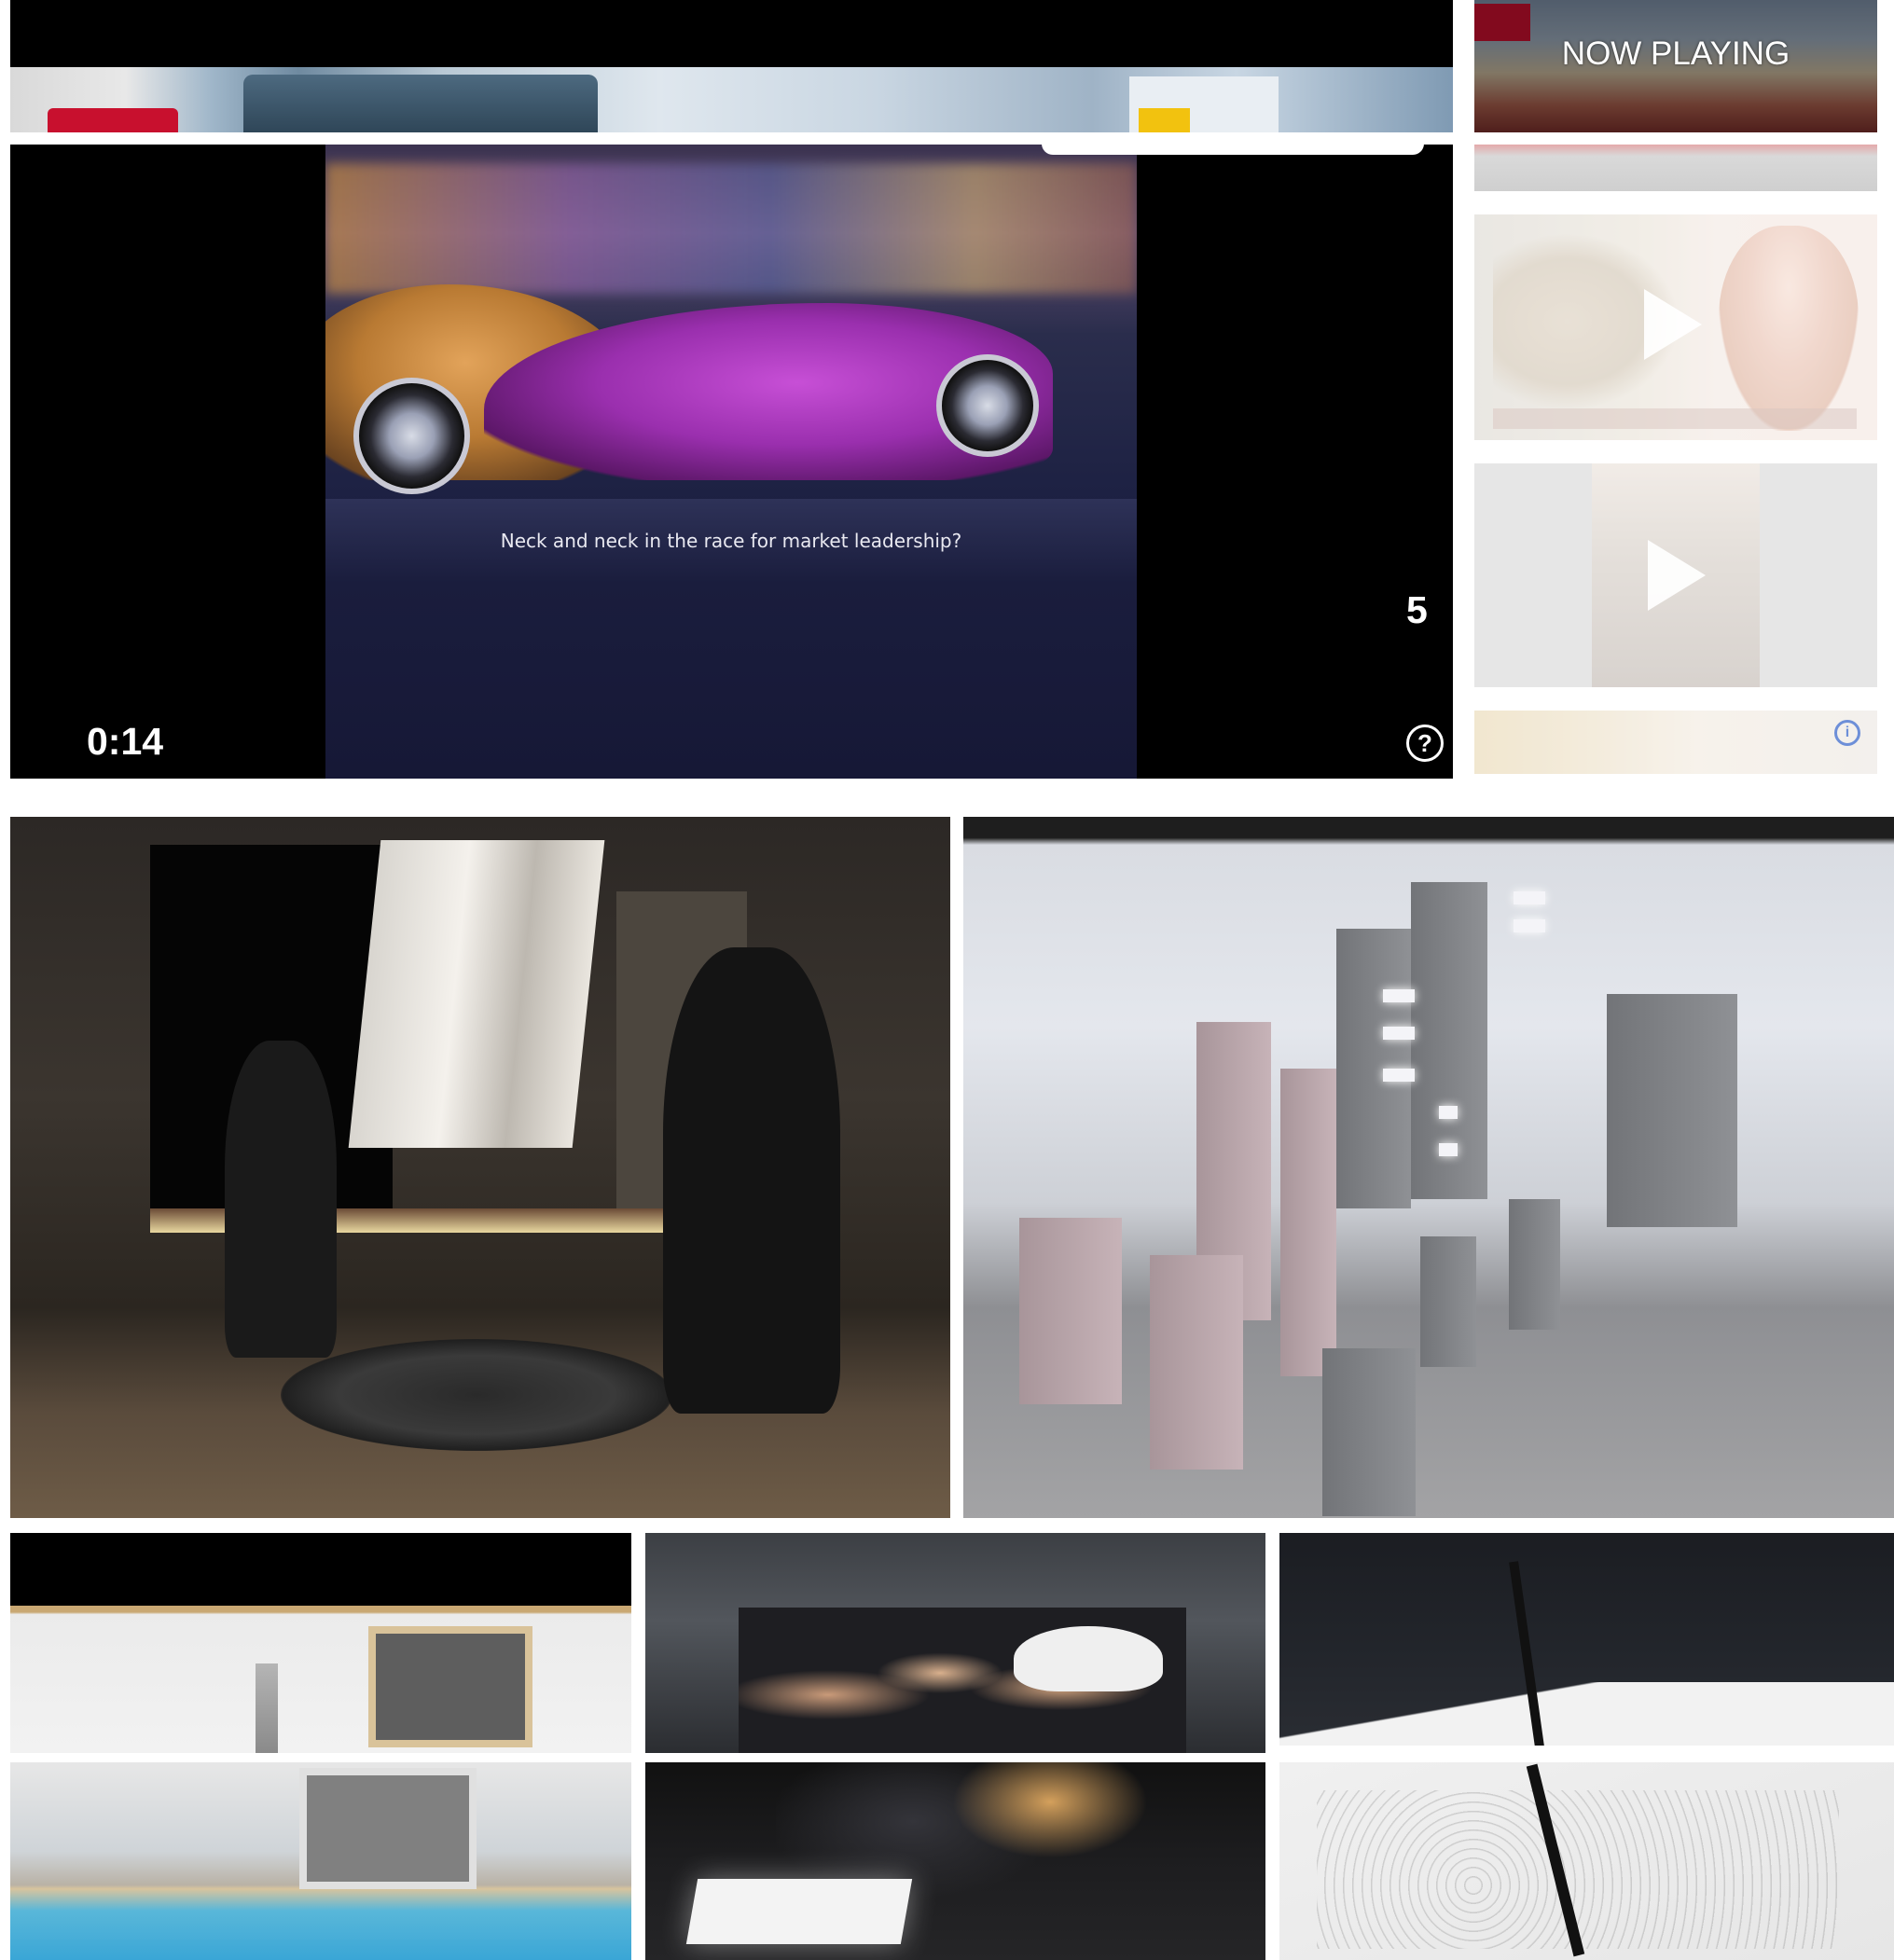 This screenshot has height=1960, width=1894. I want to click on gallery-photo-pier-drawing, so click(320, 1861).